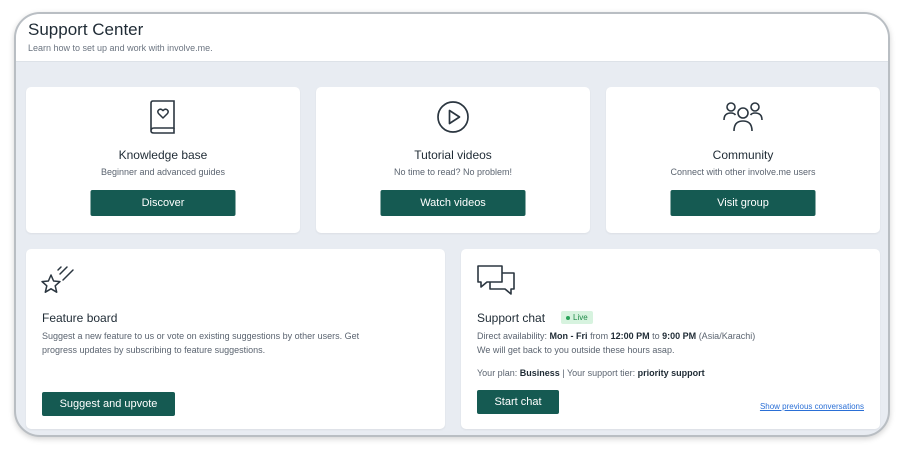 This screenshot has height=451, width=904. I want to click on suggest-and-upvote-button: Suggest and upvote, so click(108, 404).